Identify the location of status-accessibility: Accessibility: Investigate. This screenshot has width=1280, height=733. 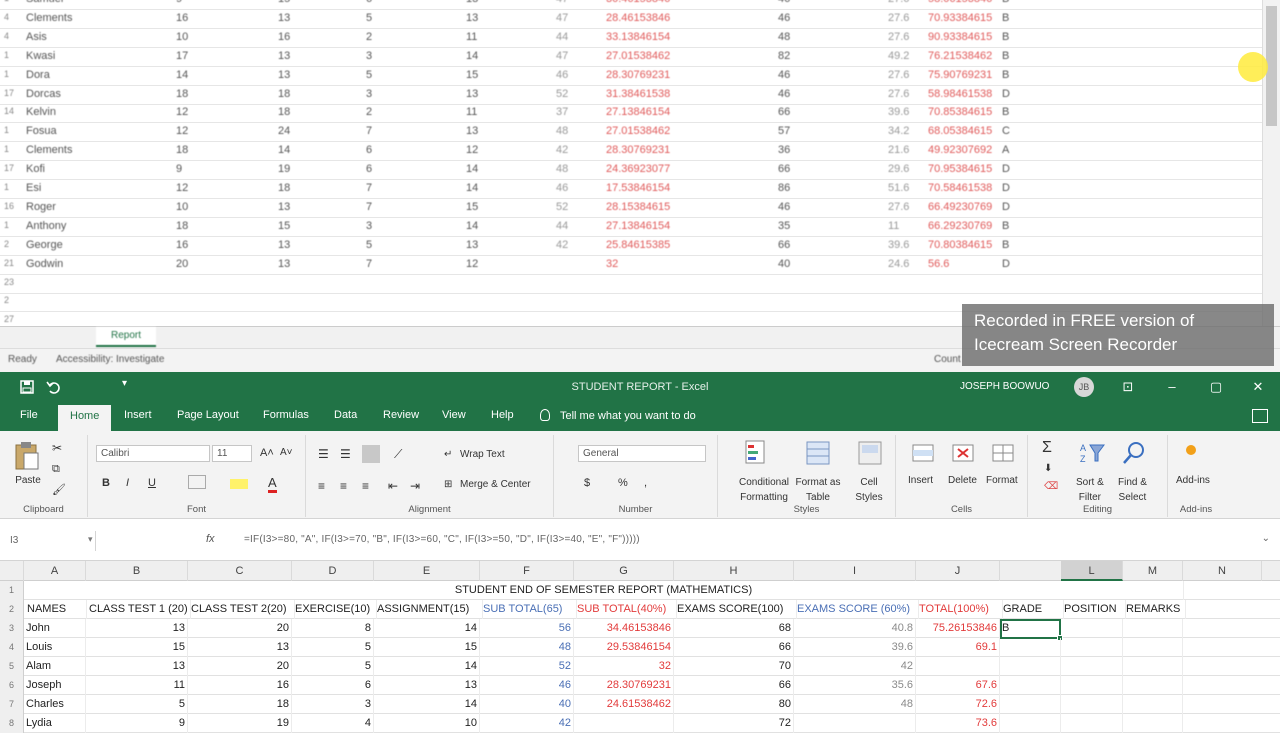
(110, 359).